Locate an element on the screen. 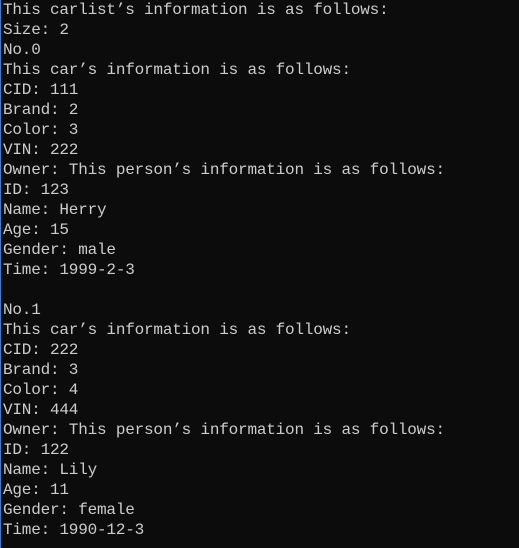  output-line: Time: 1999-2-3 is located at coordinates (69, 270).